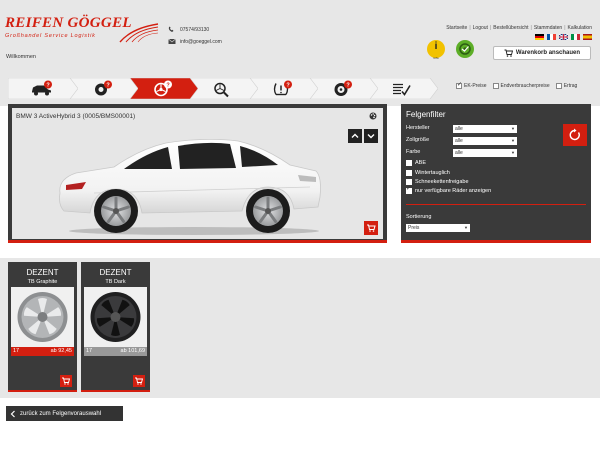  What do you see at coordinates (558, 86) in the screenshot?
I see `option-ertrag-checkbox` at bounding box center [558, 86].